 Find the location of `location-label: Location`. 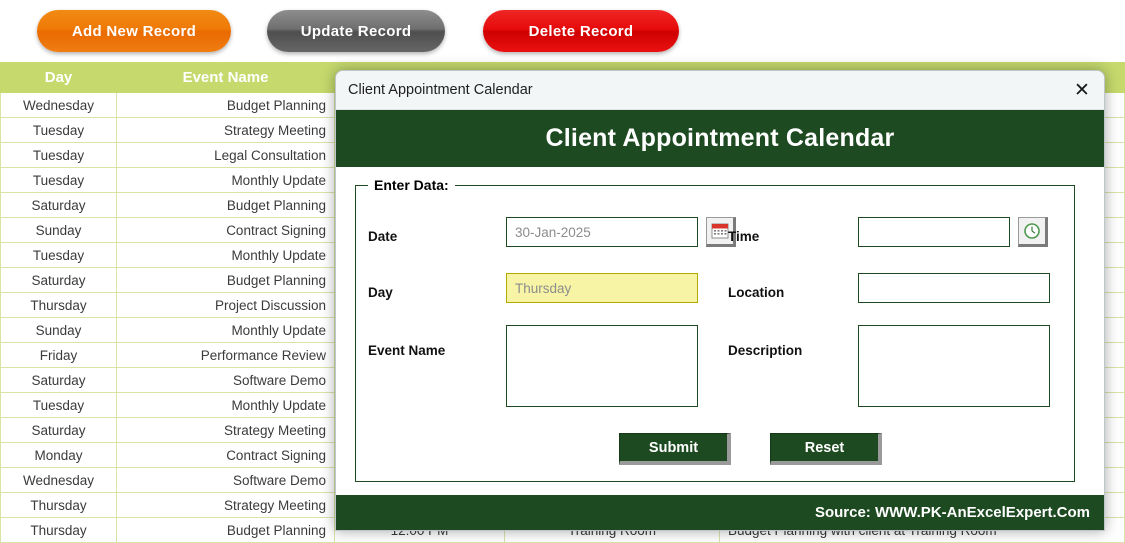

location-label: Location is located at coordinates (756, 292).